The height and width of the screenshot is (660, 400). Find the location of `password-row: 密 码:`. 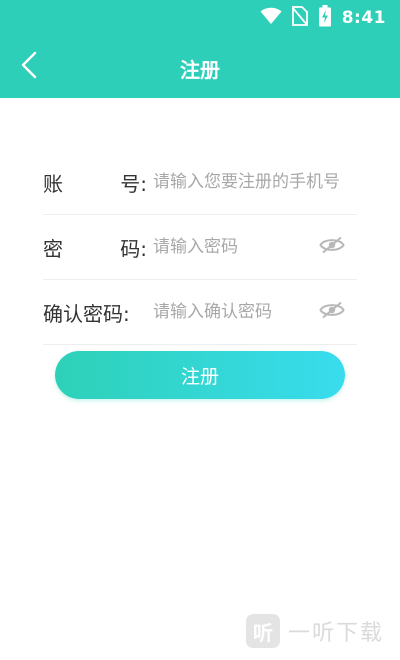

password-row: 密 码: is located at coordinates (200, 247).